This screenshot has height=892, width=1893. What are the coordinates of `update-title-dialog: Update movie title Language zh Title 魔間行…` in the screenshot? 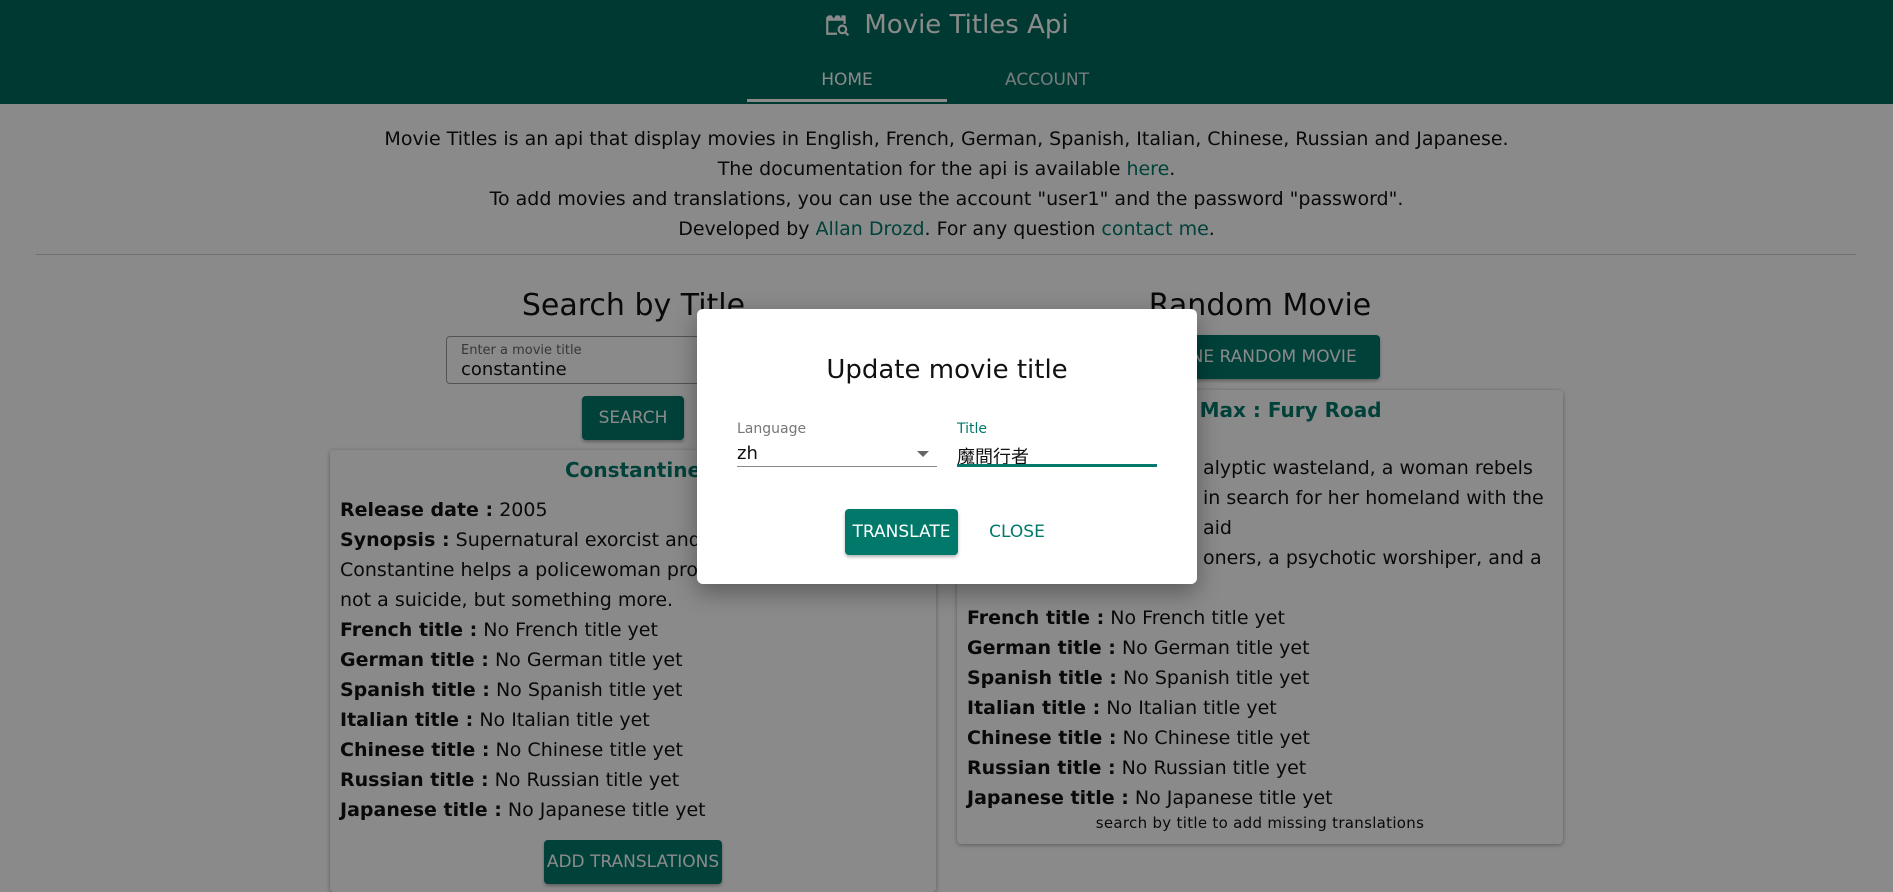 It's located at (947, 446).